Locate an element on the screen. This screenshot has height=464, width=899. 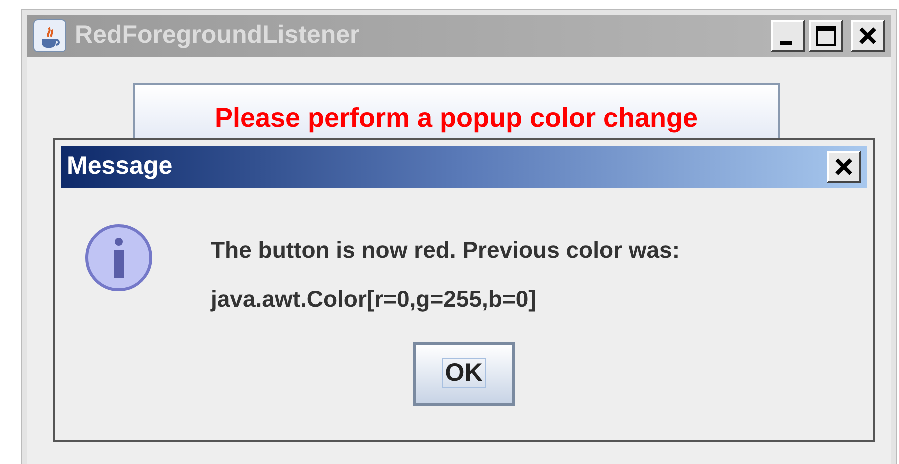
message-text: The button is now red. Previous color was: is located at coordinates (445, 250).